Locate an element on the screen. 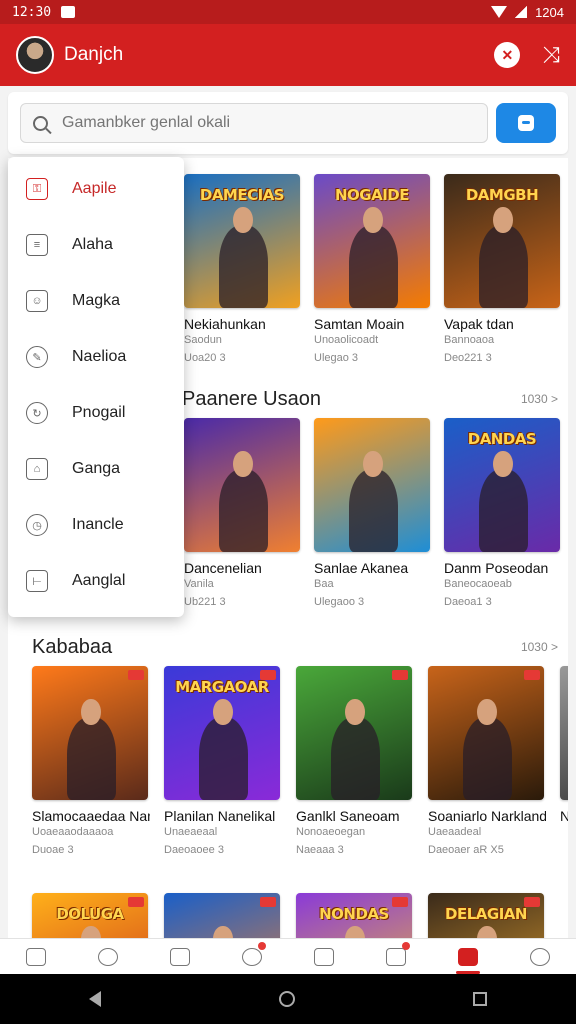 Image resolution: width=576 pixels, height=1024 pixels. home-circle-icon is located at coordinates (287, 999).